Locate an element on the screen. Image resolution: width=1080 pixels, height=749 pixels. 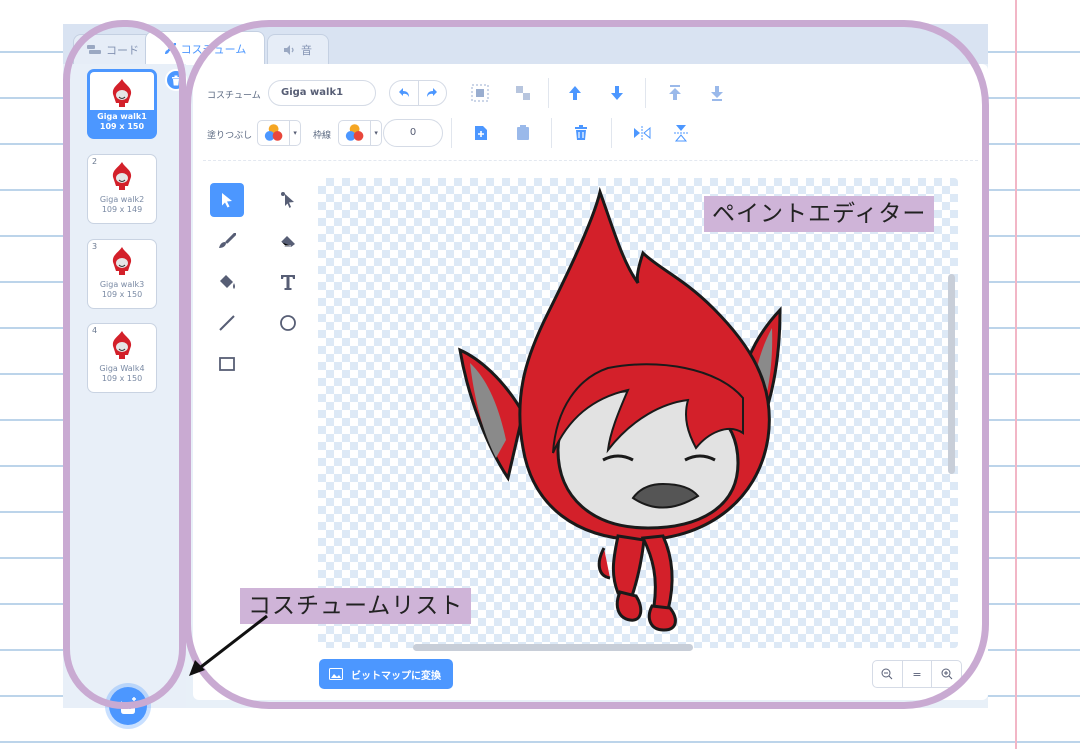
notebook-margin-line is located at coordinates (1016, 374).